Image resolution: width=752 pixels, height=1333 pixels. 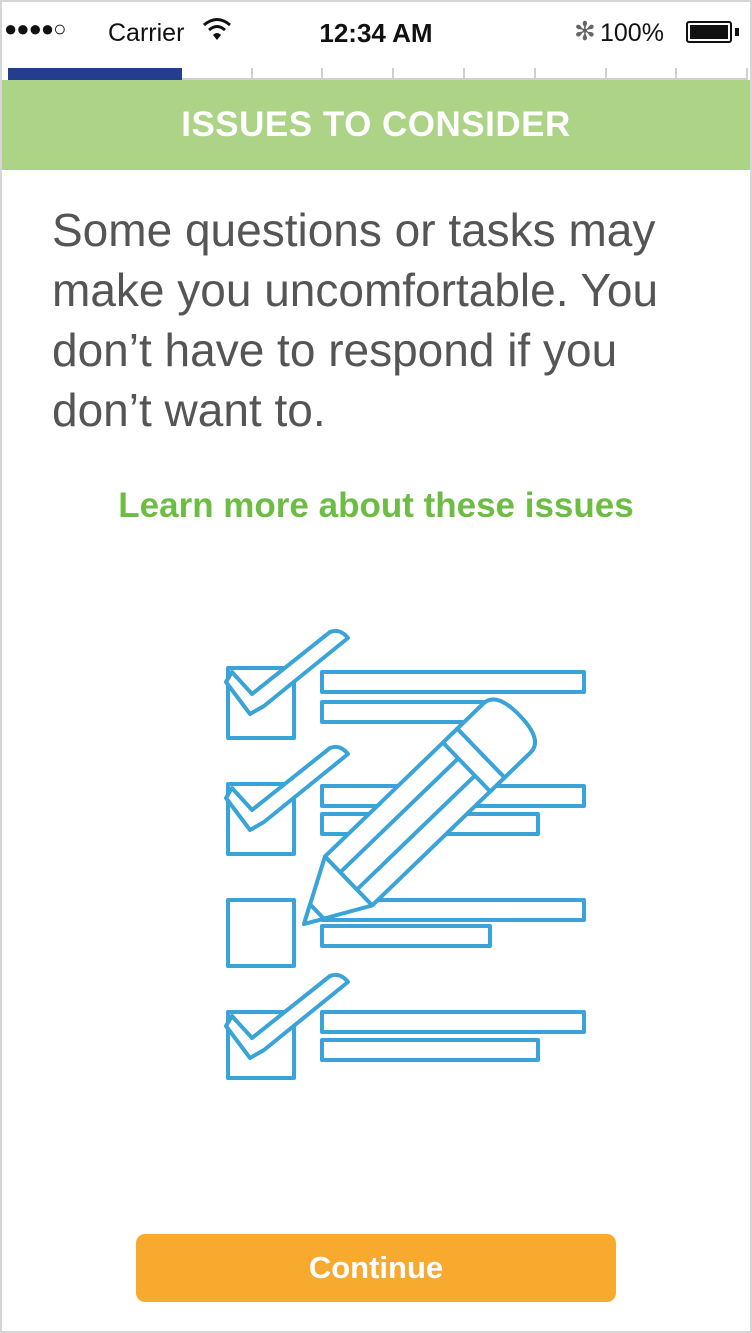 What do you see at coordinates (95, 74) in the screenshot?
I see `progress-completed` at bounding box center [95, 74].